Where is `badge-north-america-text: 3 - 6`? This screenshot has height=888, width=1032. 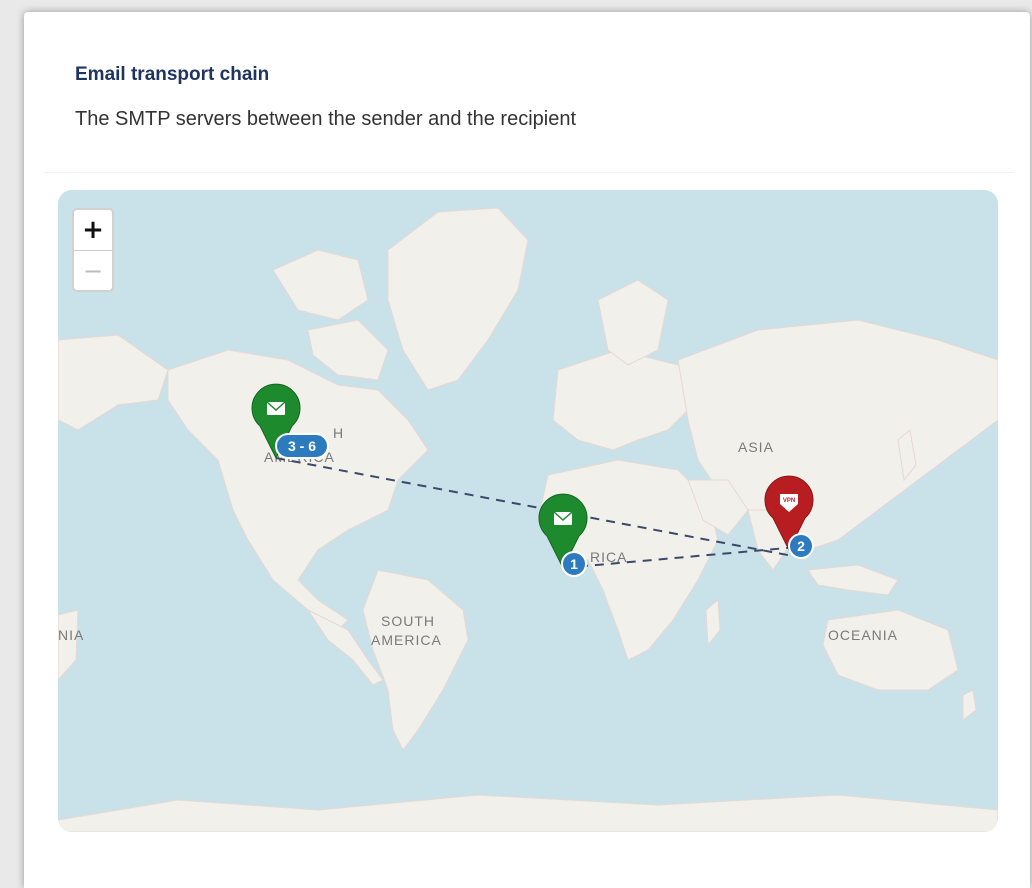 badge-north-america-text: 3 - 6 is located at coordinates (302, 446).